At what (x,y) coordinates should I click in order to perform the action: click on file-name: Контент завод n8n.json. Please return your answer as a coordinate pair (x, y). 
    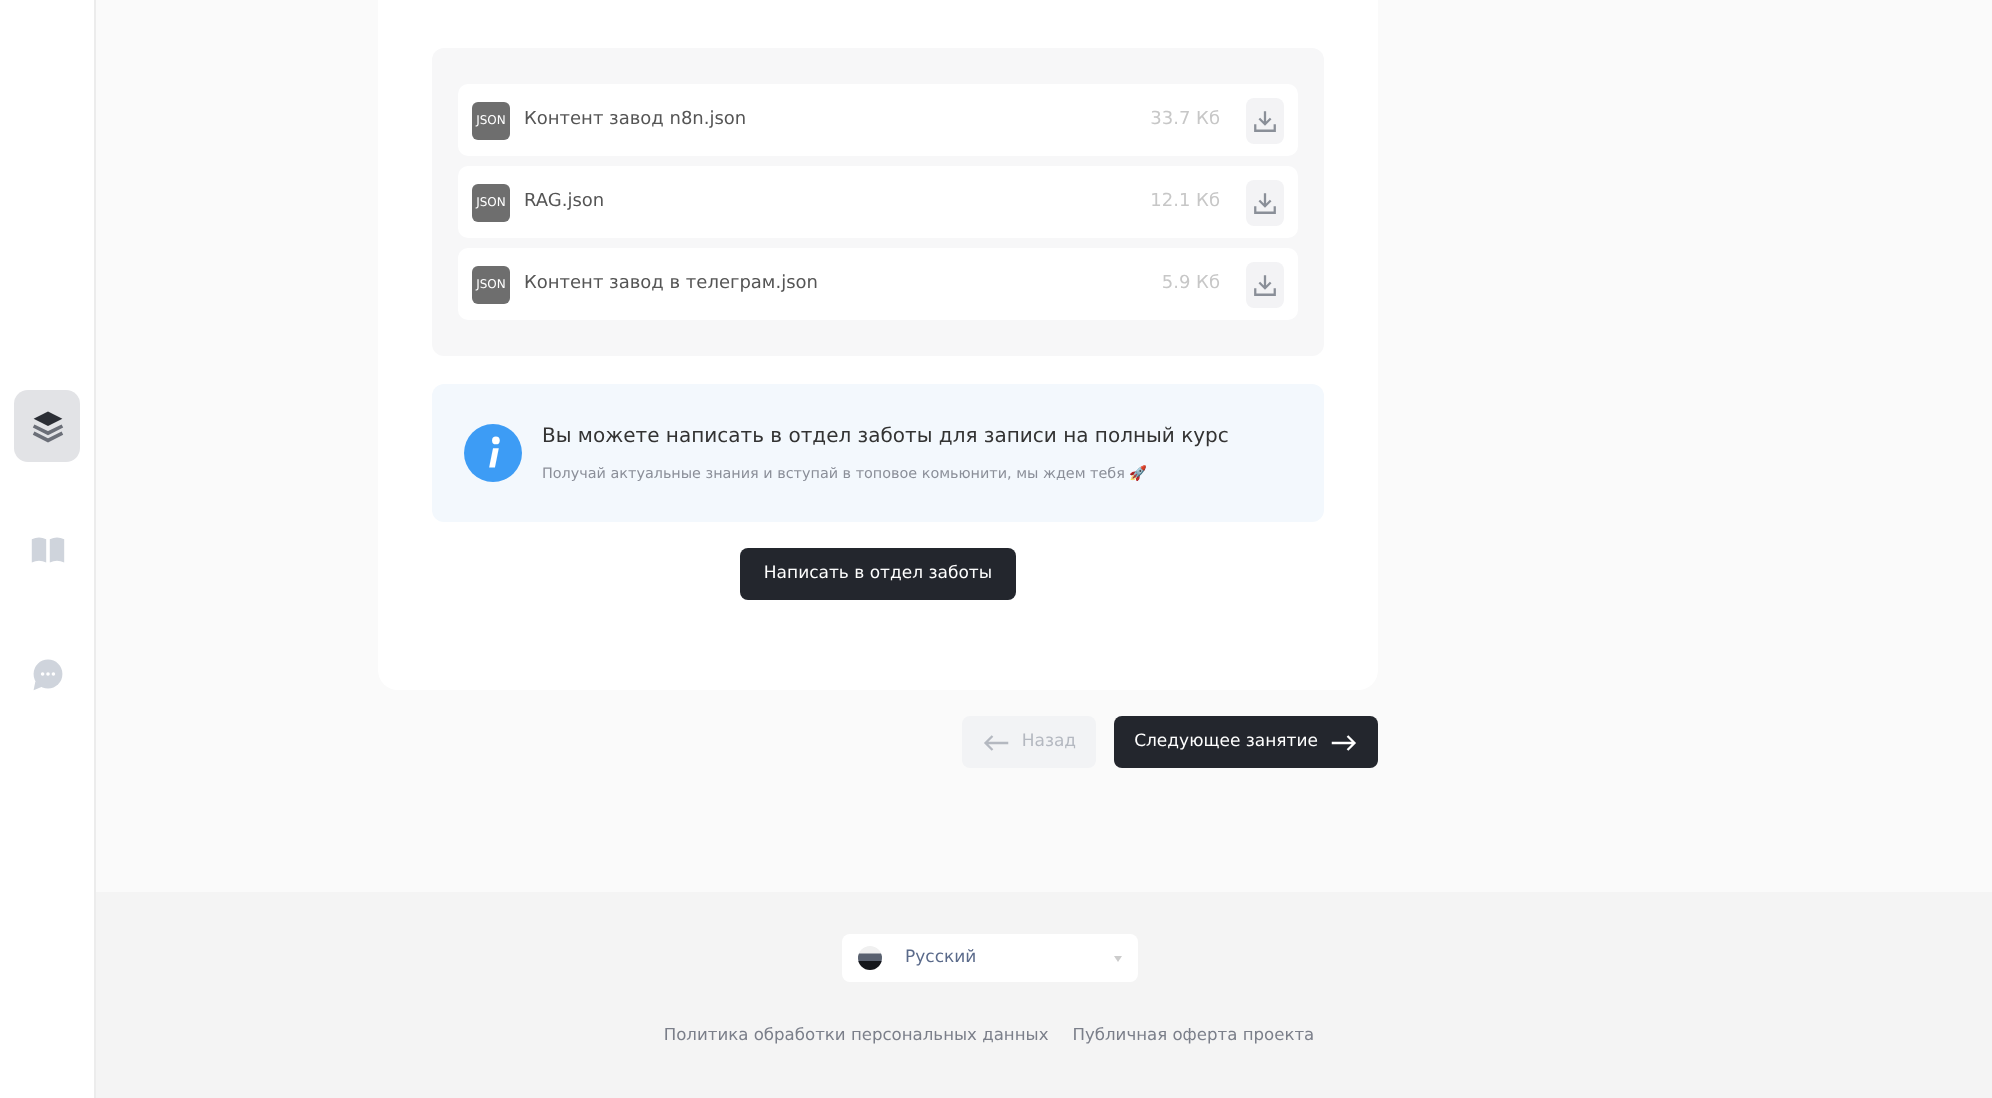
    Looking at the image, I should click on (636, 120).